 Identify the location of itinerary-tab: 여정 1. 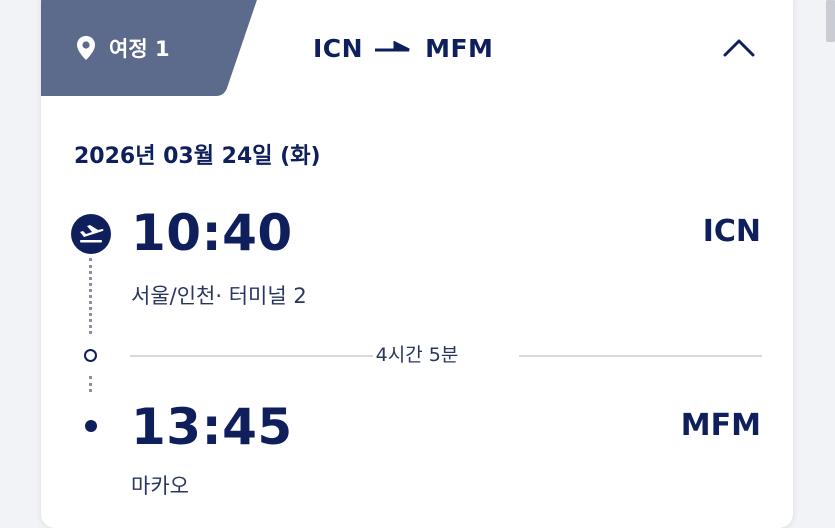
(151, 48).